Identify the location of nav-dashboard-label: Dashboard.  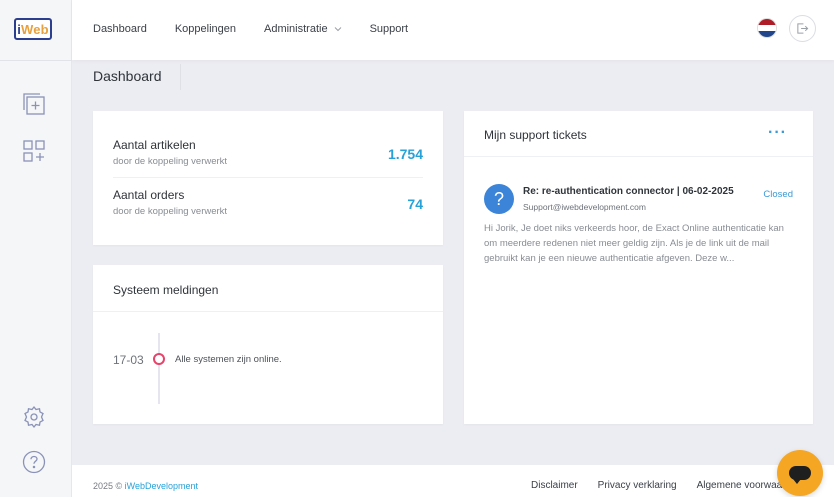
(120, 29).